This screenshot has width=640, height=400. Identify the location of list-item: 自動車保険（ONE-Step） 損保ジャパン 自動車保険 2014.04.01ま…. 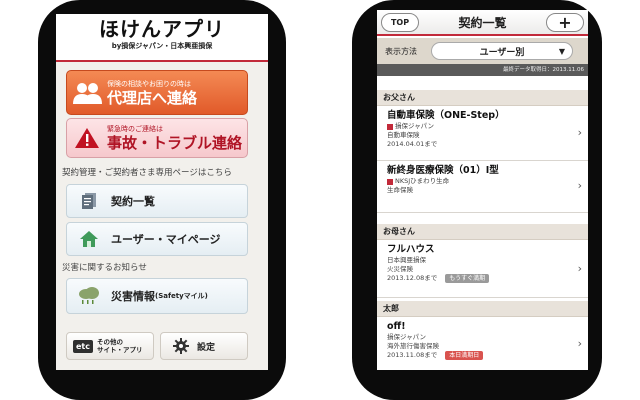
(482, 133).